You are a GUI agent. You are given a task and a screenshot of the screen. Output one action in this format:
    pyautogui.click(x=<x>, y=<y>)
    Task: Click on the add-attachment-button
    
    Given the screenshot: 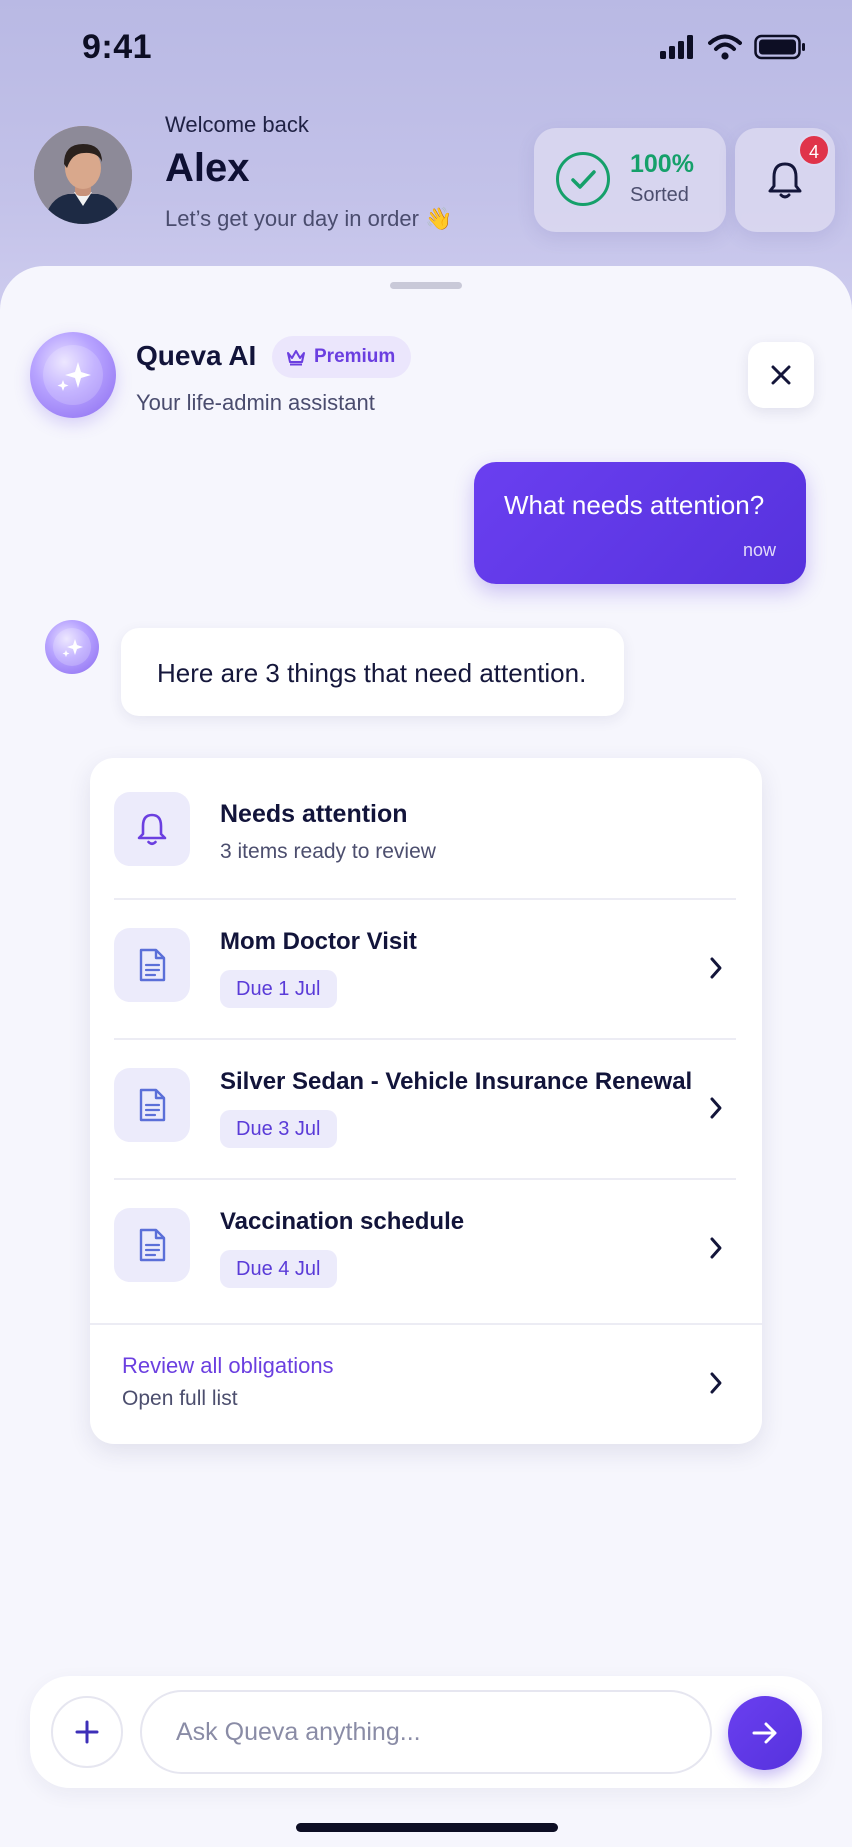 What is the action you would take?
    pyautogui.click(x=87, y=1732)
    